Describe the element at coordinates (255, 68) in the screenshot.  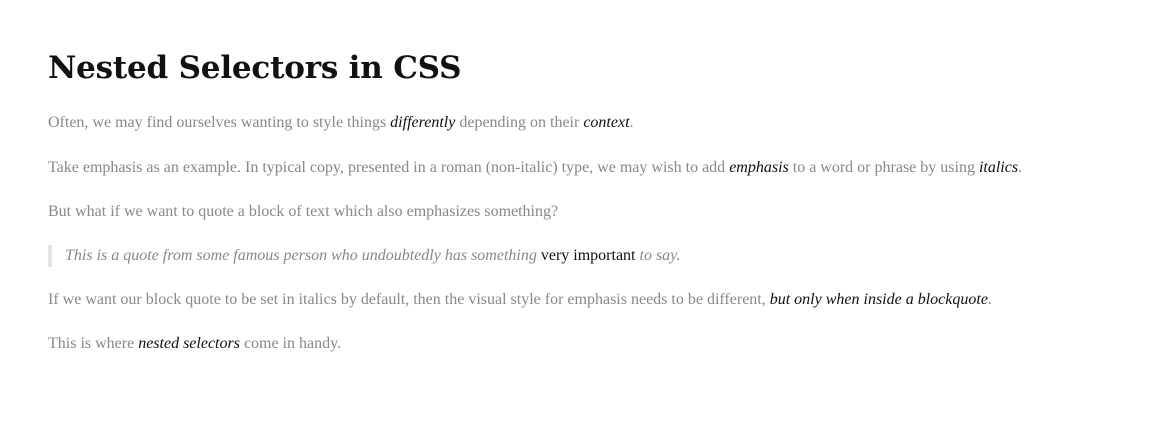
I see `page-title: Nested Selectors in CSS` at that location.